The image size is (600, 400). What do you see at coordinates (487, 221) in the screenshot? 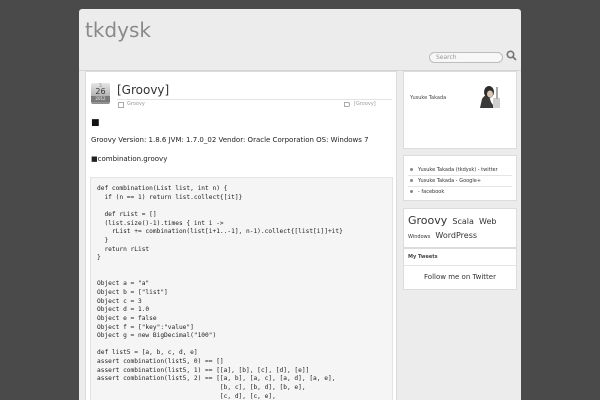
I see `tag-web: Web` at bounding box center [487, 221].